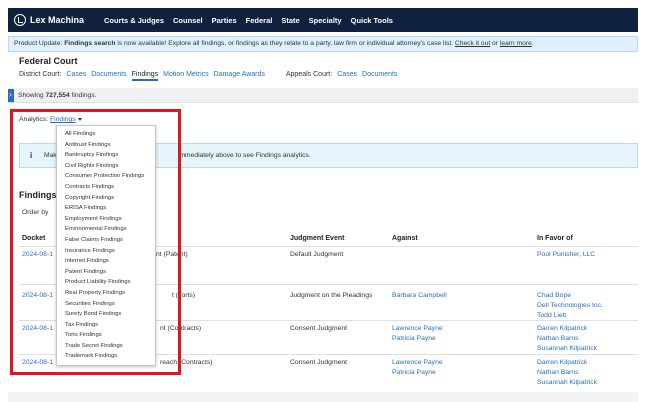 This screenshot has width=650, height=402. I want to click on count-prefix: Showing, so click(32, 95).